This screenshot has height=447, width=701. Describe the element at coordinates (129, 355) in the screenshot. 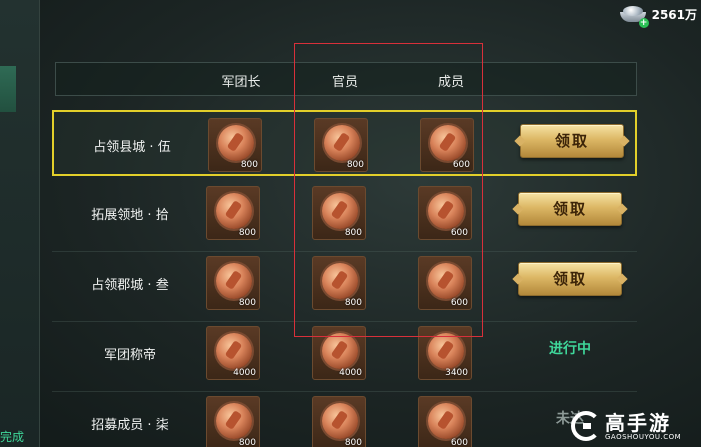

I see `task-label: 军团称帝` at that location.